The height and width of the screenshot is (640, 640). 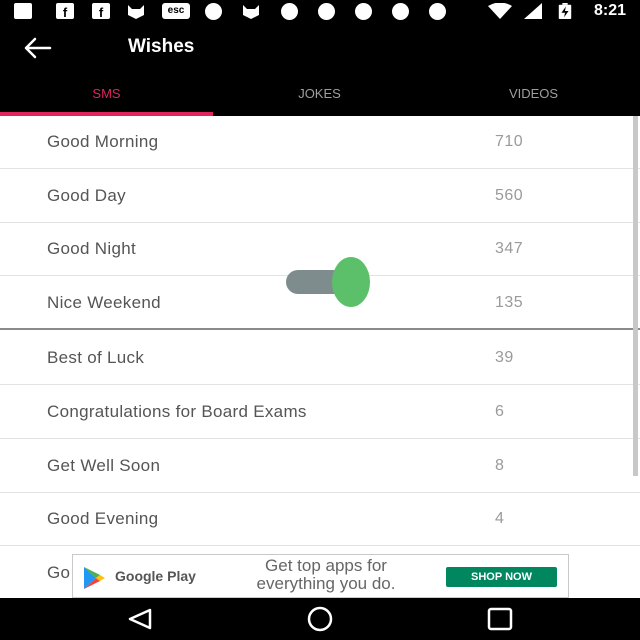 What do you see at coordinates (320, 519) in the screenshot?
I see `list-item: Good Evening 4` at bounding box center [320, 519].